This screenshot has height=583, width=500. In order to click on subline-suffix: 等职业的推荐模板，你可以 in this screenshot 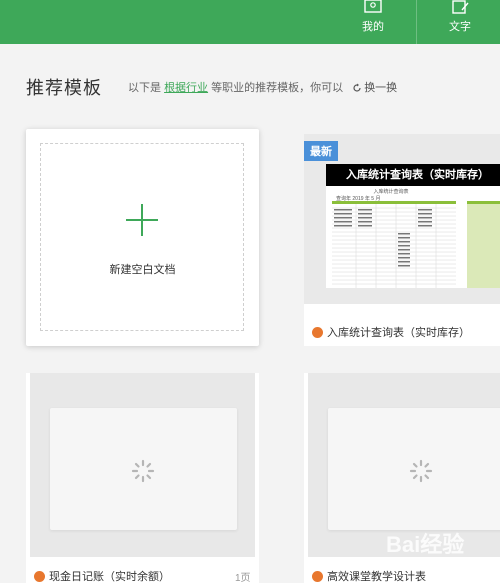, I will do `click(277, 88)`.